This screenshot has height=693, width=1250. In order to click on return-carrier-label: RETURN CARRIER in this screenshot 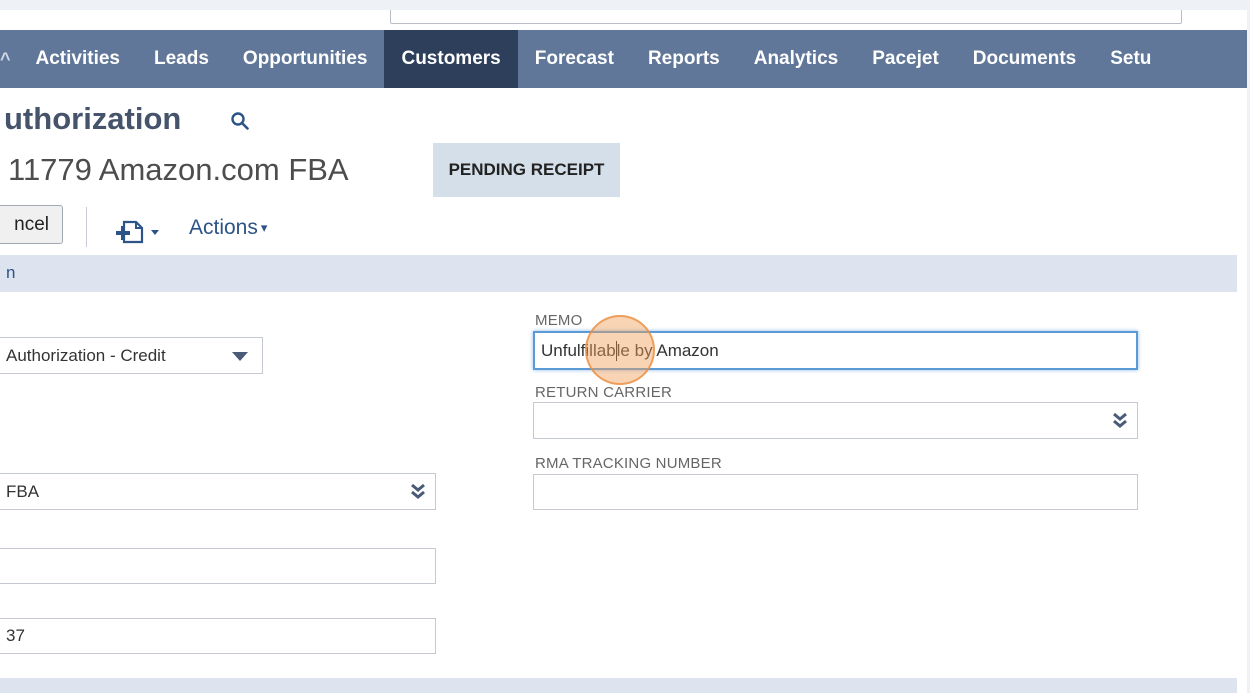, I will do `click(603, 392)`.